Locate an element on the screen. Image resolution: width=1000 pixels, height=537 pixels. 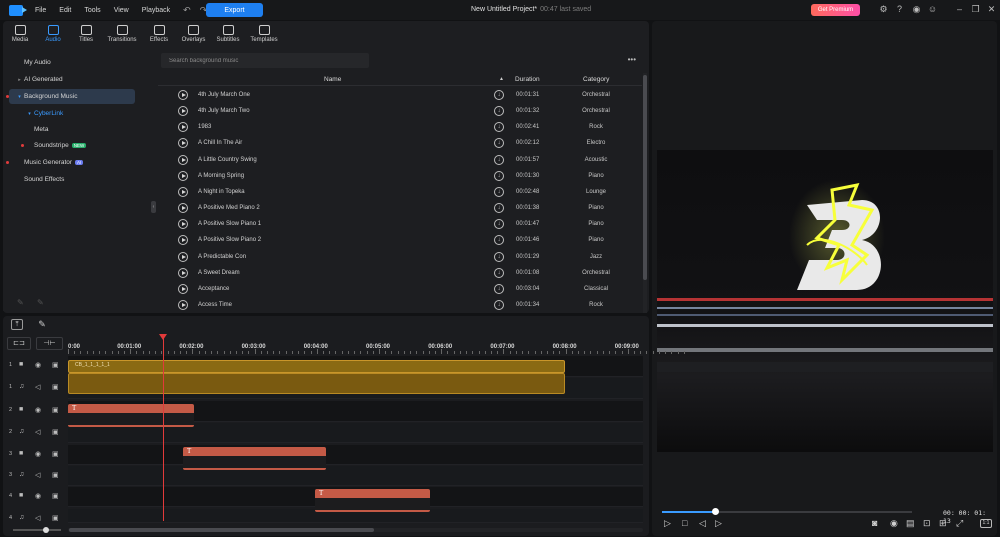
column-category-header: Category is located at coordinates (596, 79).